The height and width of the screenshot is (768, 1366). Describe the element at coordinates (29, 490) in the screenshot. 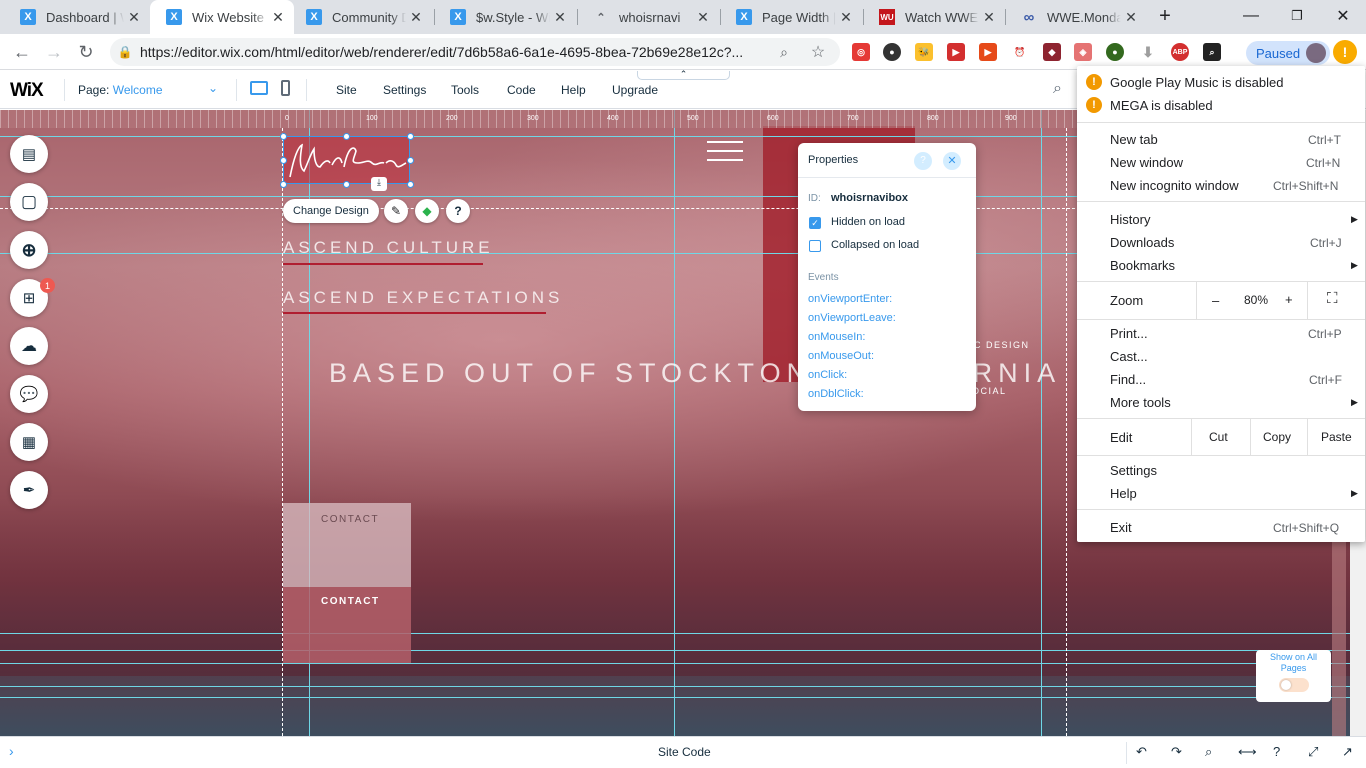

I see `blog-button: ✒` at that location.